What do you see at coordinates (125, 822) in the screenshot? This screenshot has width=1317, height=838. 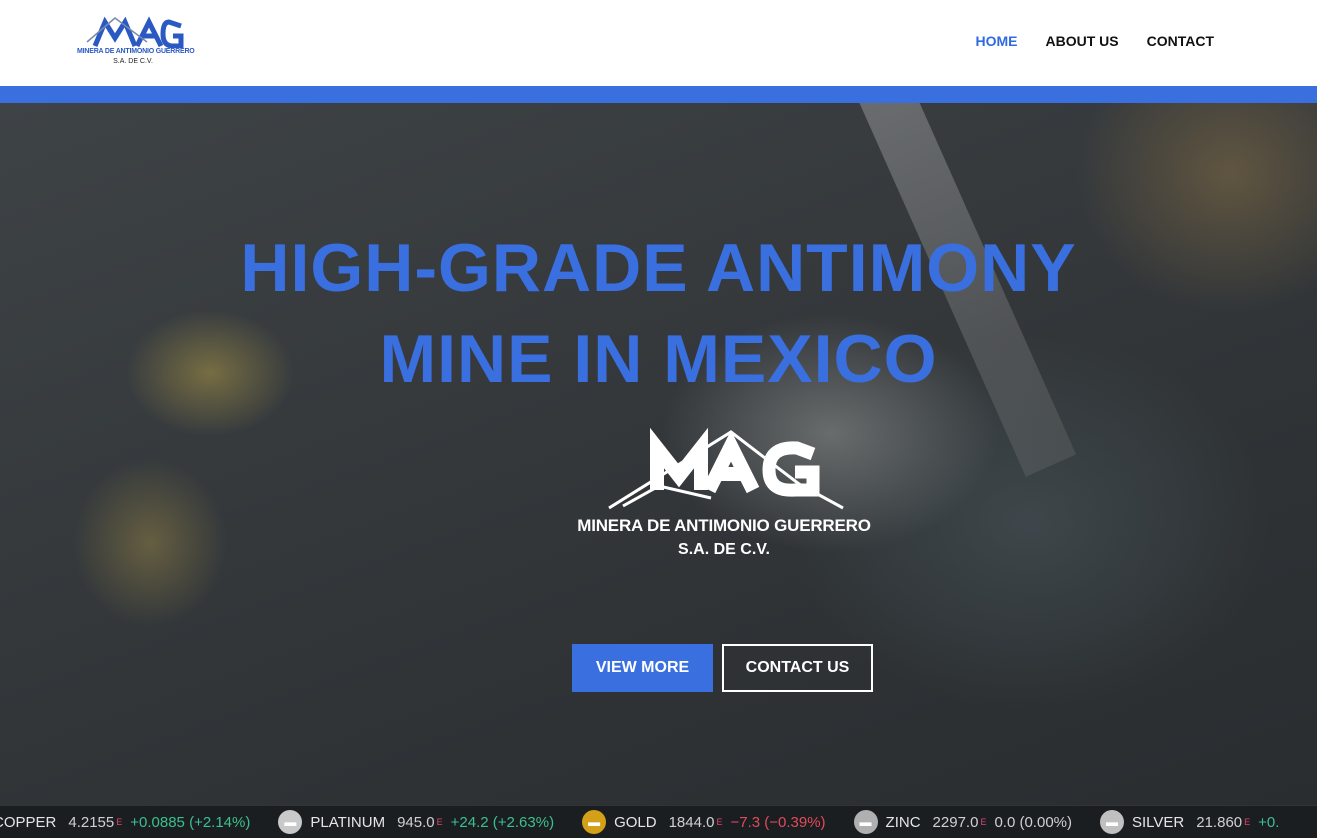 I see `ticker-item-copper: COPPER 4.2155E +0.0885 (+2.14%)` at bounding box center [125, 822].